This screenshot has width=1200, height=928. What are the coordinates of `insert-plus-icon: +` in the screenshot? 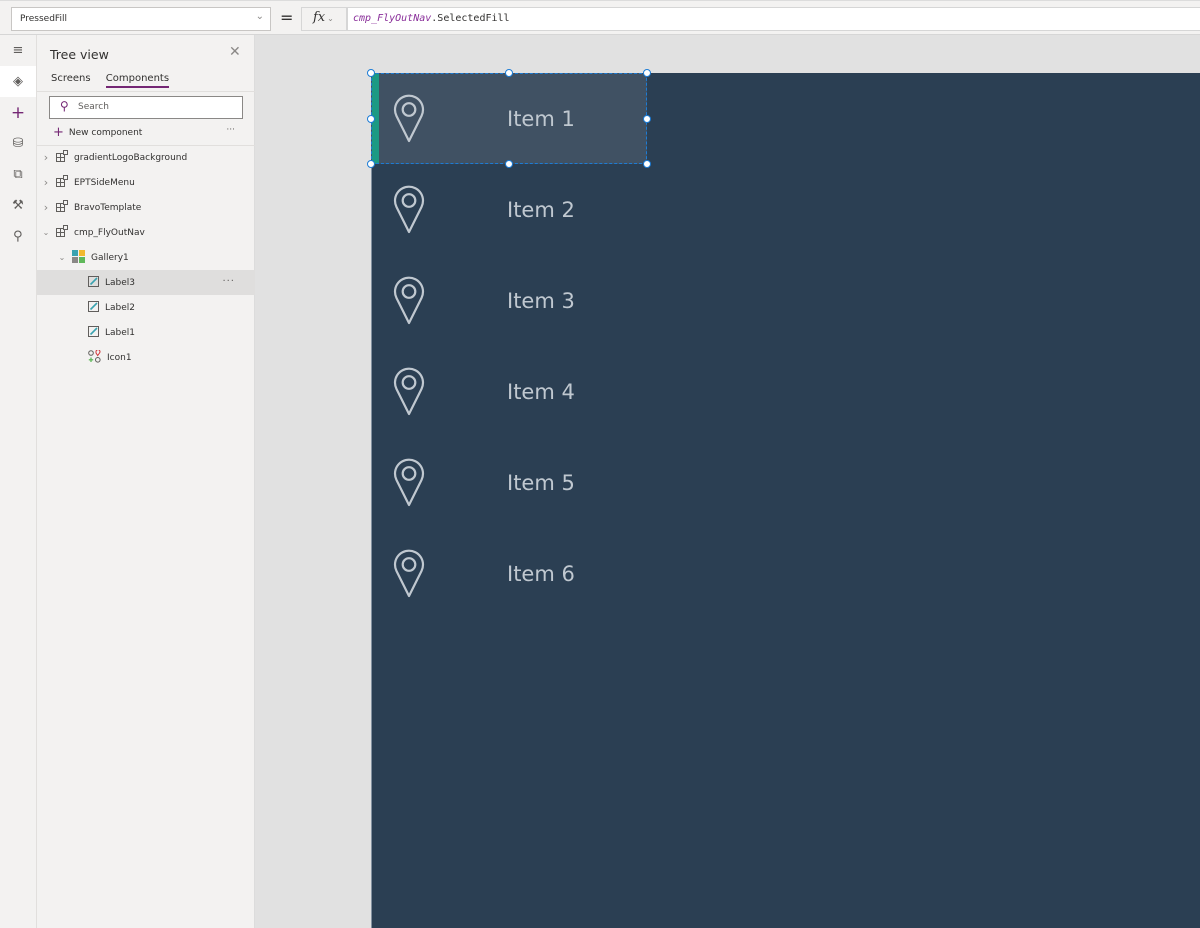 It's located at (18, 112).